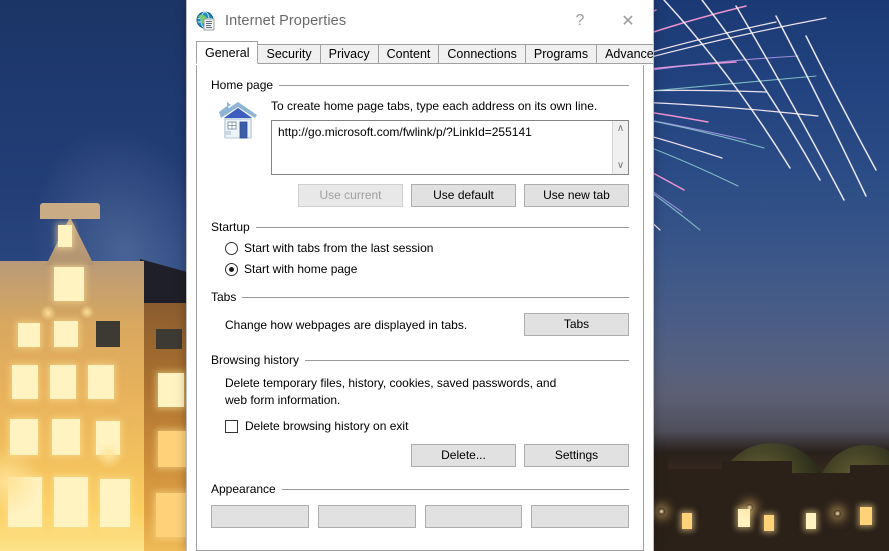  What do you see at coordinates (286, 21) in the screenshot?
I see `dialog-title: Internet Properties` at bounding box center [286, 21].